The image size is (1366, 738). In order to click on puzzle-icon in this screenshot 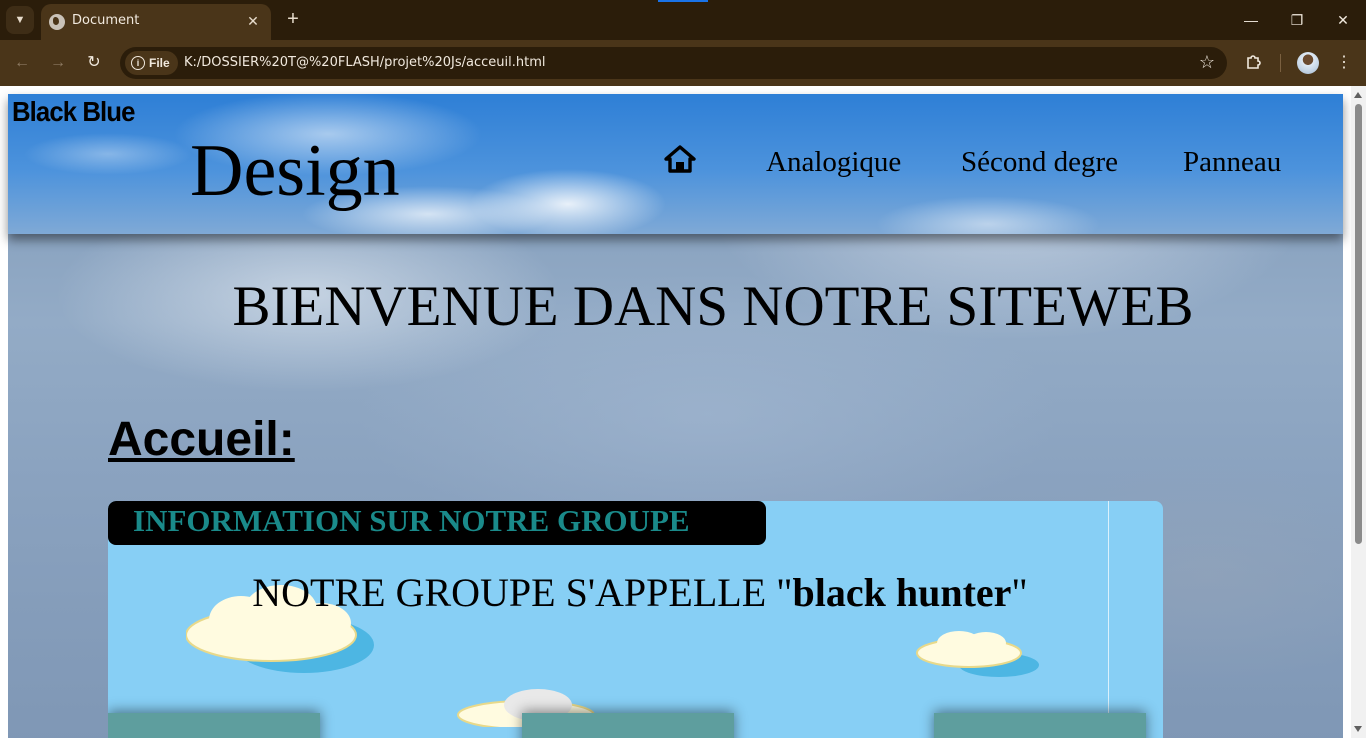, I will do `click(1254, 63)`.